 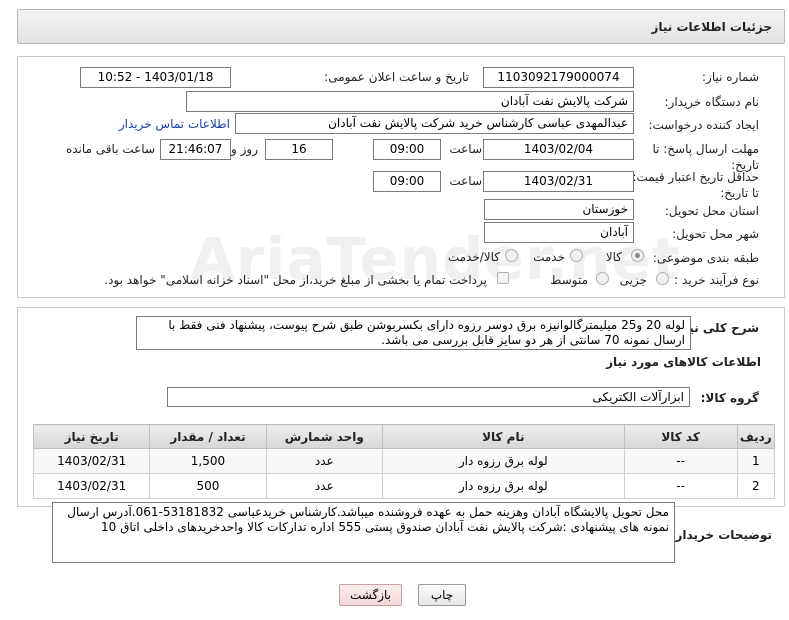 What do you see at coordinates (473, 257) in the screenshot?
I see `category-both-label: کالا/خدمت` at bounding box center [473, 257].